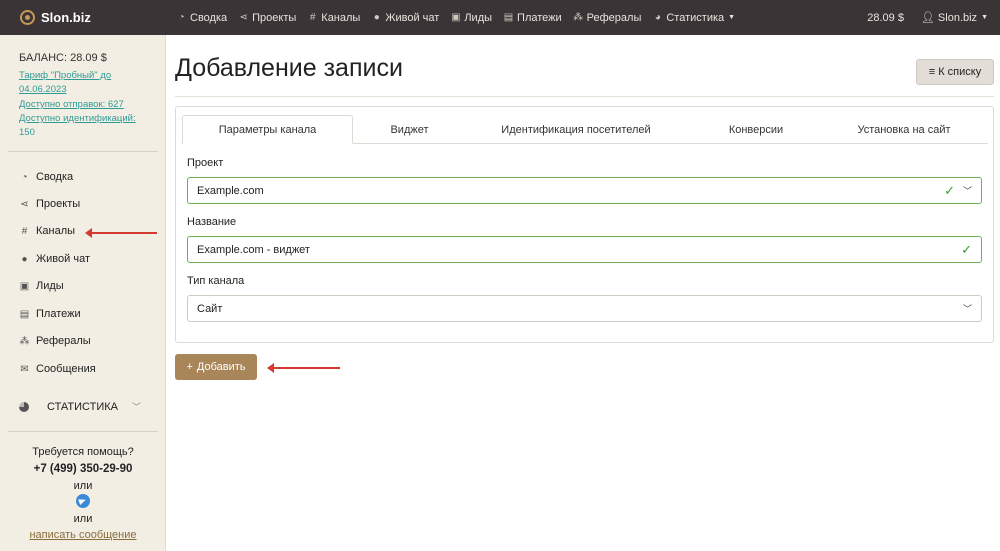  What do you see at coordinates (83, 535) in the screenshot?
I see `write-message-link: написать сообщение` at bounding box center [83, 535].